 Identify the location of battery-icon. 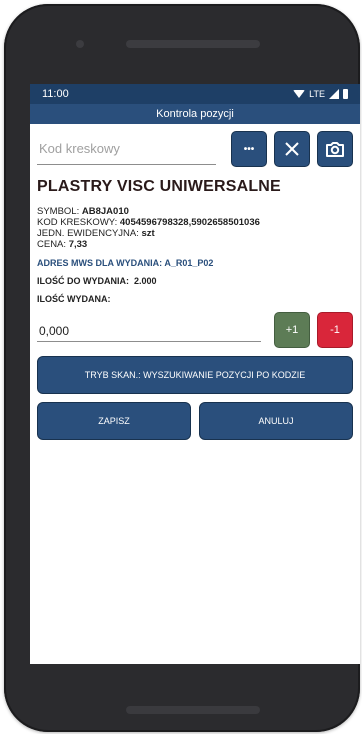
(345, 94).